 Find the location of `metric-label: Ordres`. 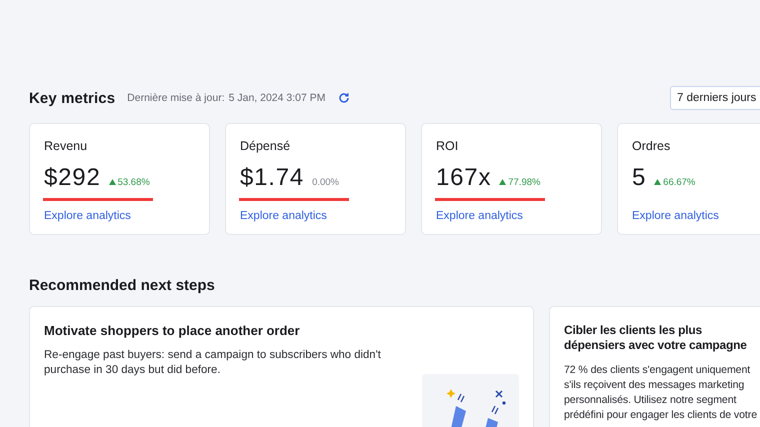

metric-label: Ordres is located at coordinates (651, 146).